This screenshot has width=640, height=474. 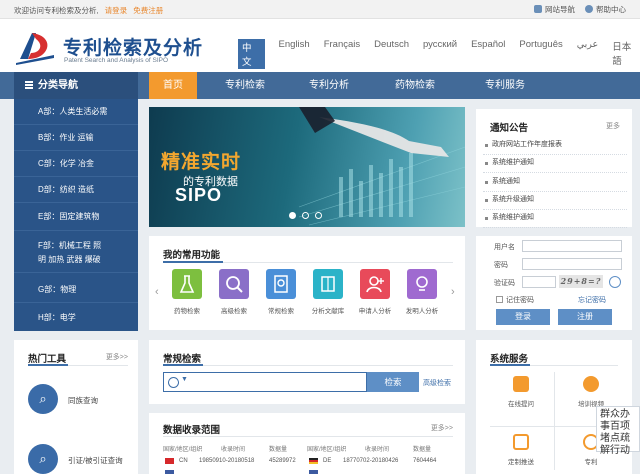 I want to click on next-arrow-icon: ›, so click(x=453, y=292).